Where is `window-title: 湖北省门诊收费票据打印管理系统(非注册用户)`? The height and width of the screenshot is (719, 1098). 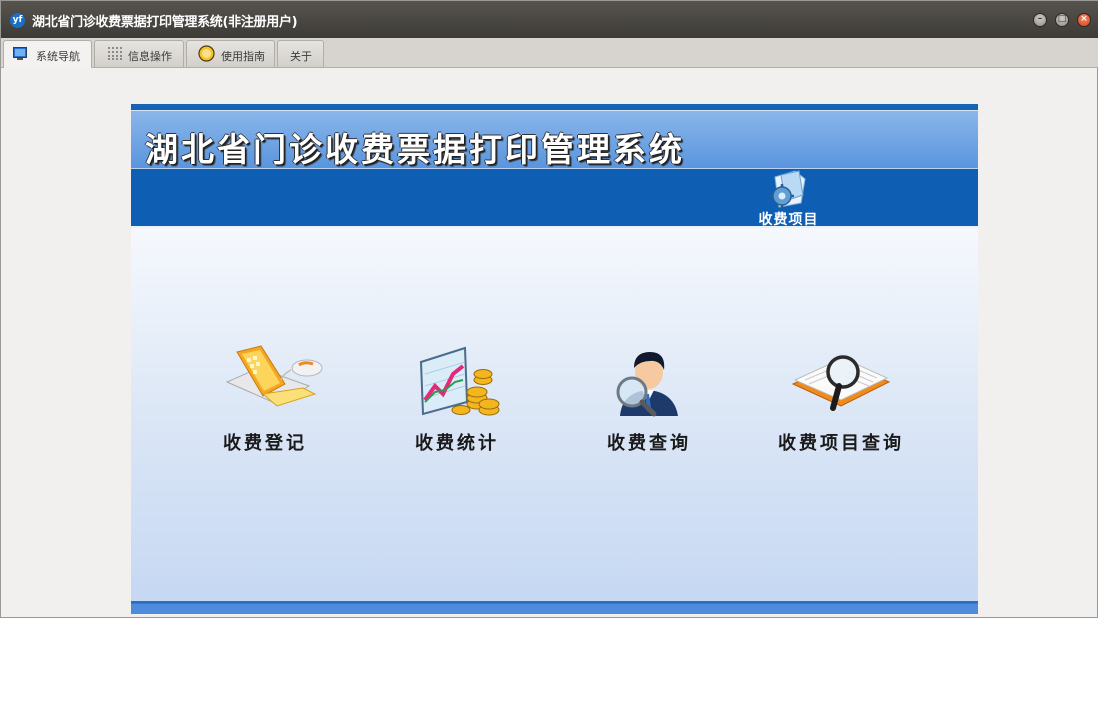 window-title: 湖北省门诊收费票据打印管理系统(非注册用户) is located at coordinates (165, 22).